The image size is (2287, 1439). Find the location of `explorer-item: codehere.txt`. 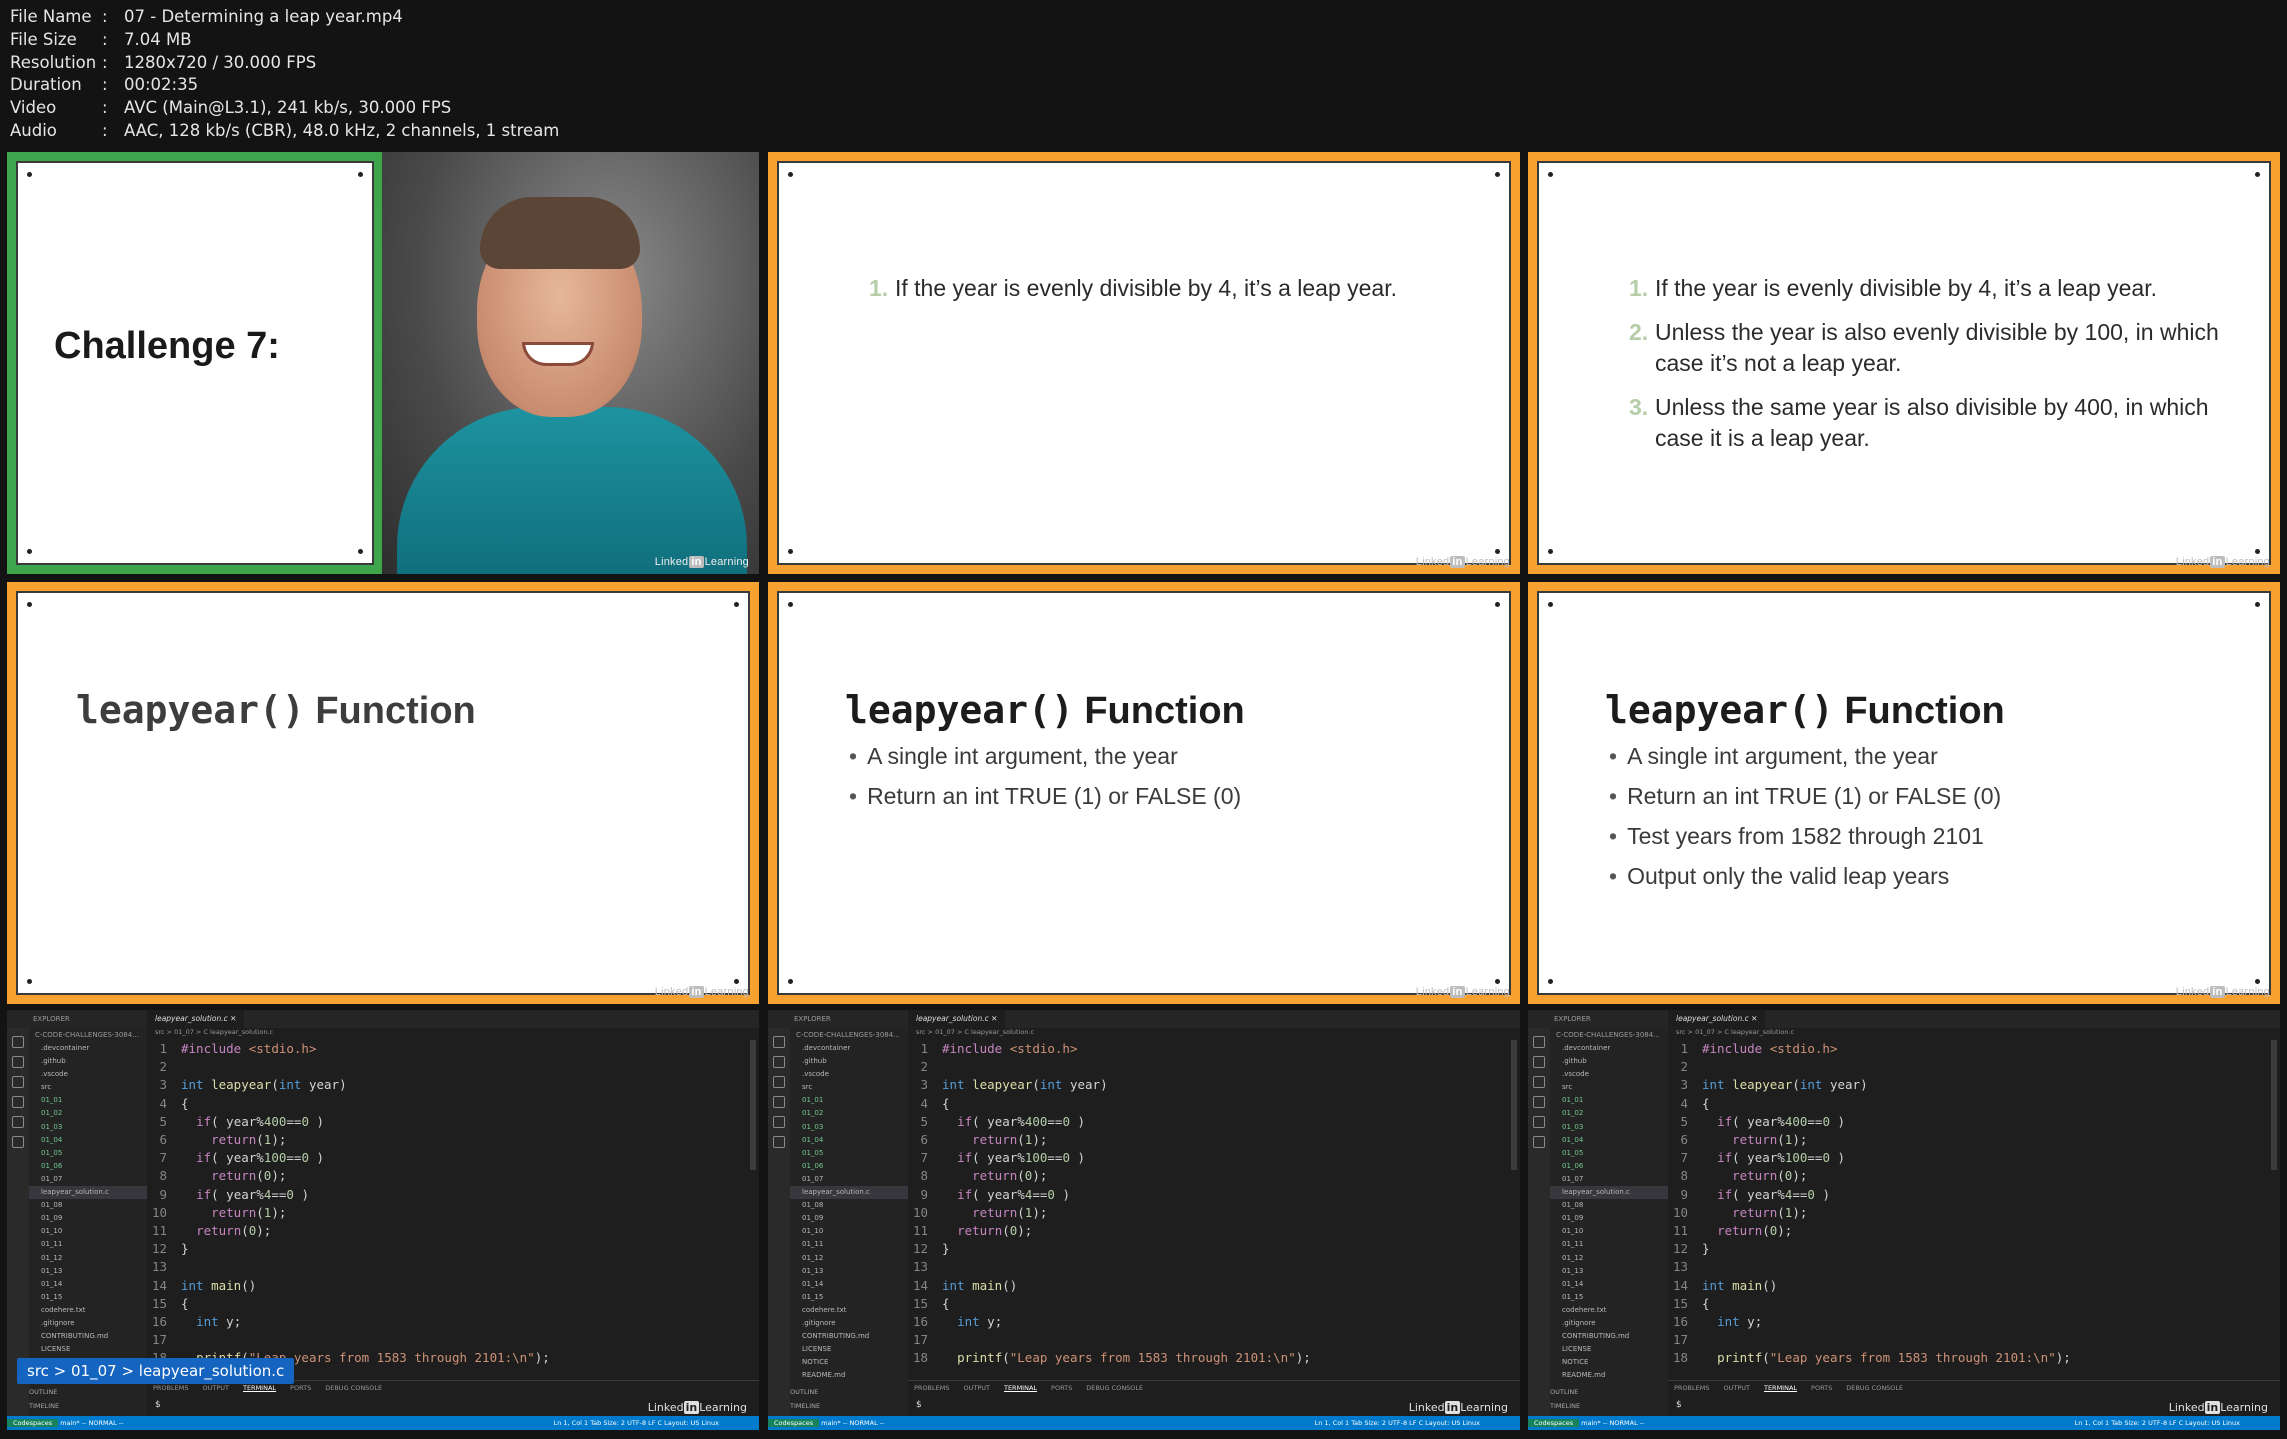

explorer-item: codehere.txt is located at coordinates (88, 1310).